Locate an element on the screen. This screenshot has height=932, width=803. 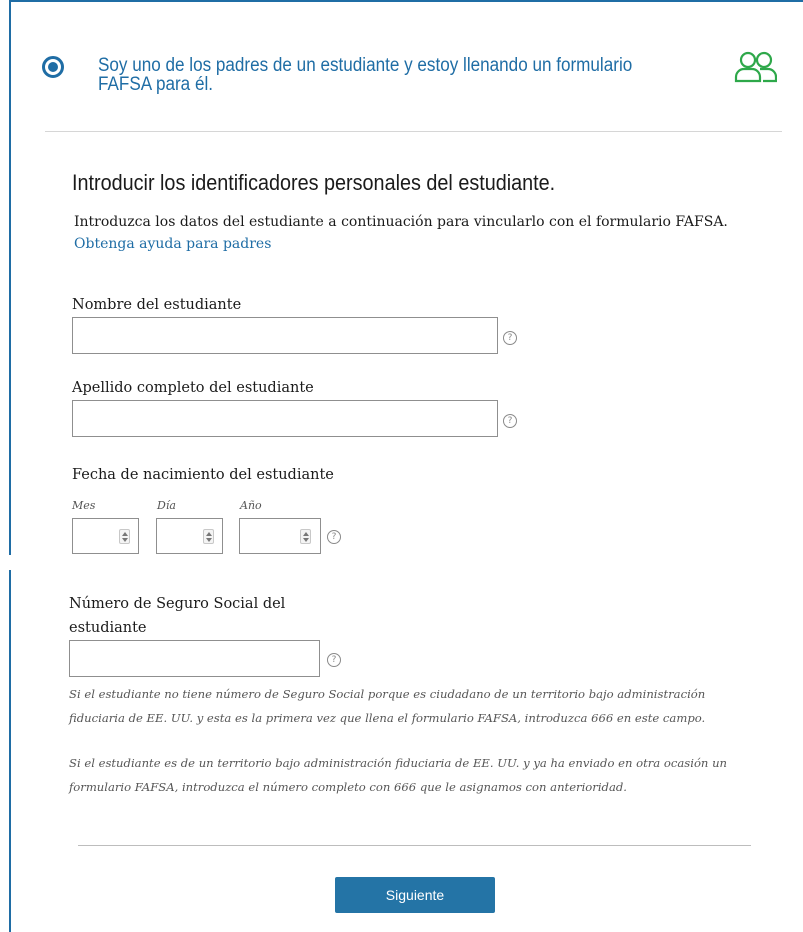
role-radio-selected is located at coordinates (53, 67).